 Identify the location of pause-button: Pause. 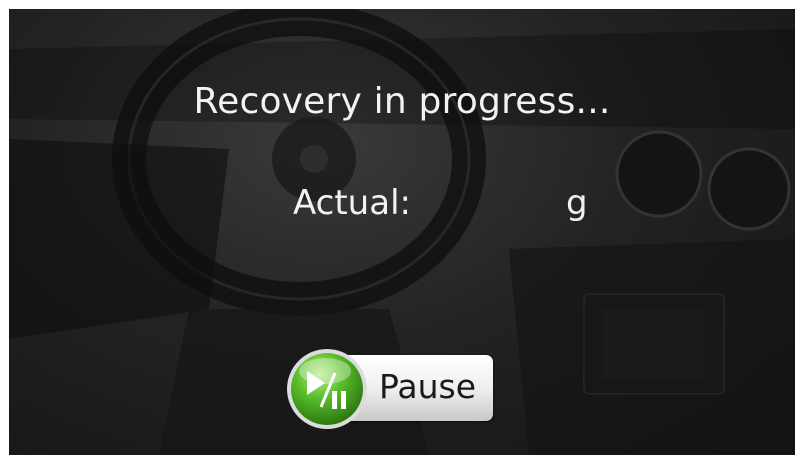
(391, 389).